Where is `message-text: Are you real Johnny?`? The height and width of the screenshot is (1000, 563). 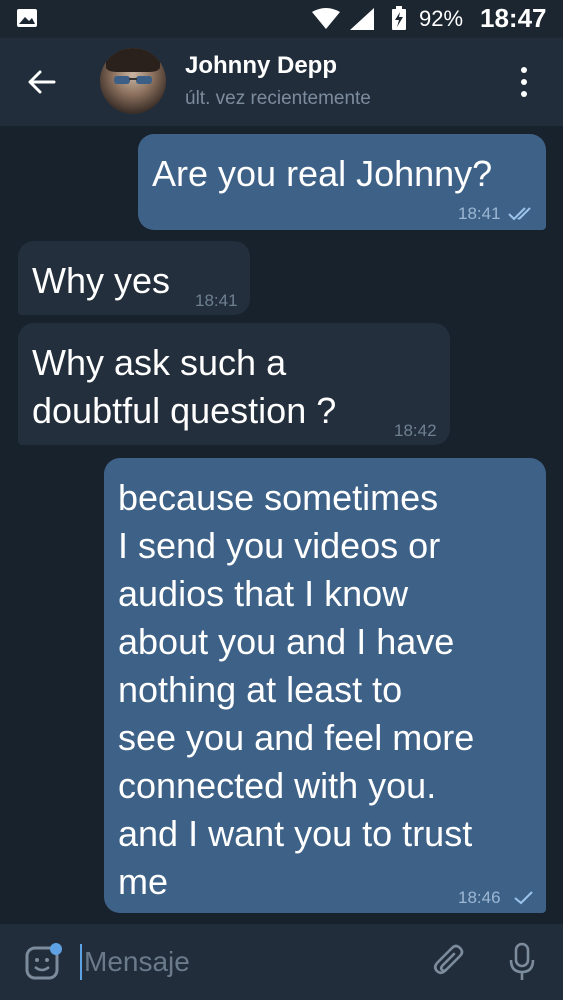 message-text: Are you real Johnny? is located at coordinates (322, 173).